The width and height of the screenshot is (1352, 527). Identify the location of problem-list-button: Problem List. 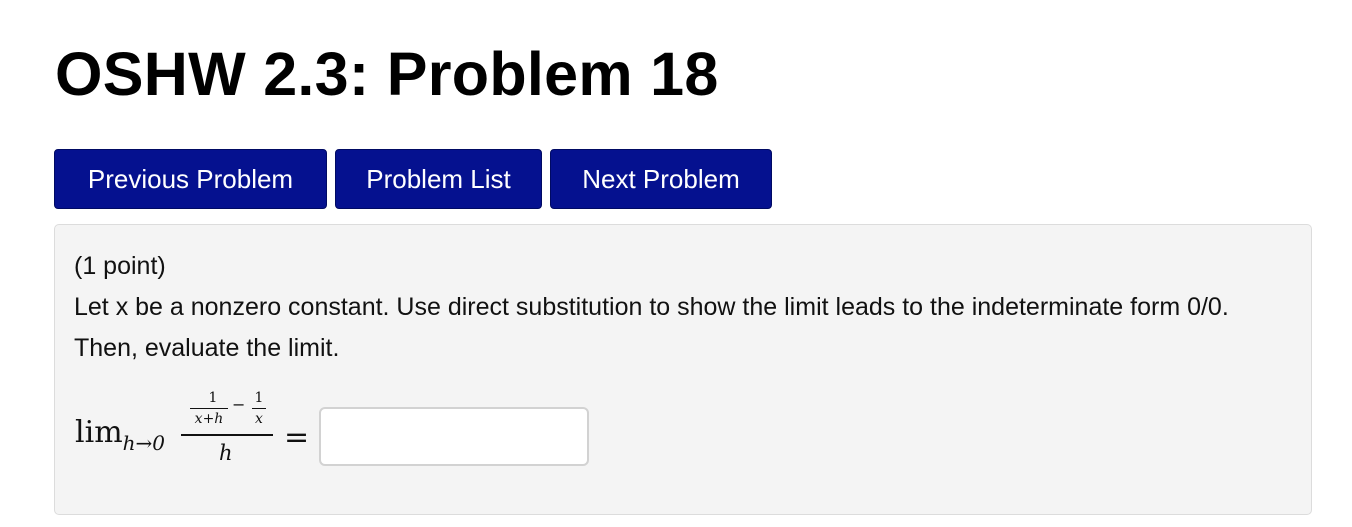
(438, 179).